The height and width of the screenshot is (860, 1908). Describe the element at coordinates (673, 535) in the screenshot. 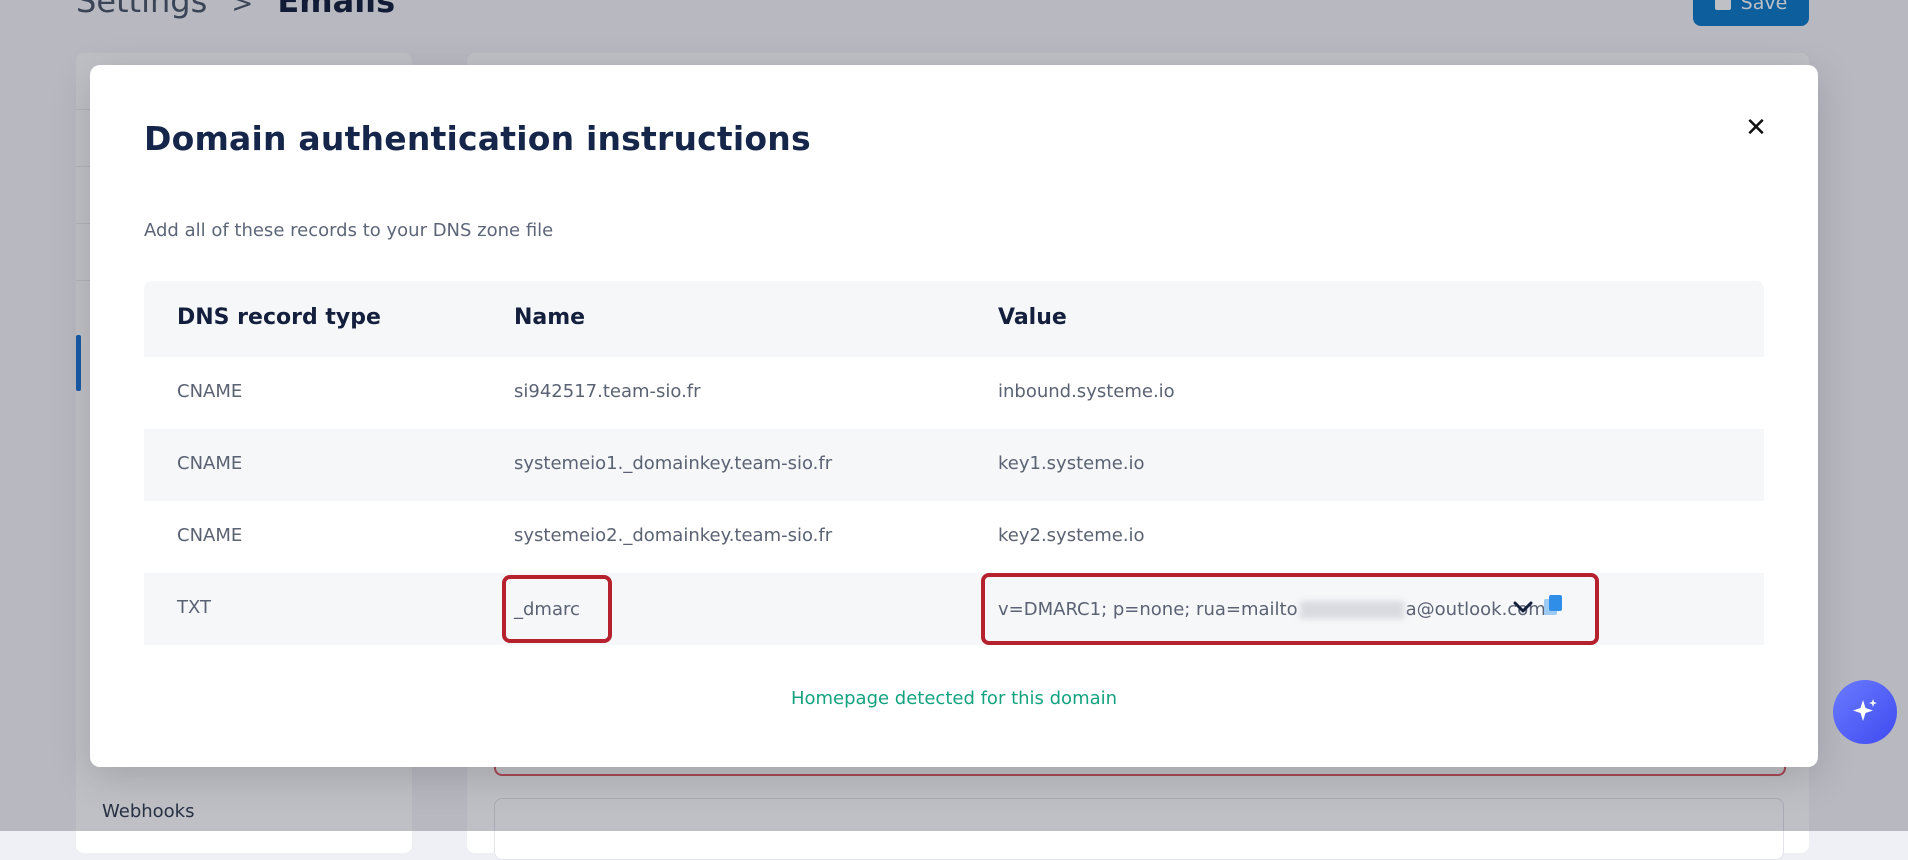

I see `record-name: systemeio2._domainkey.team-sio.fr` at that location.